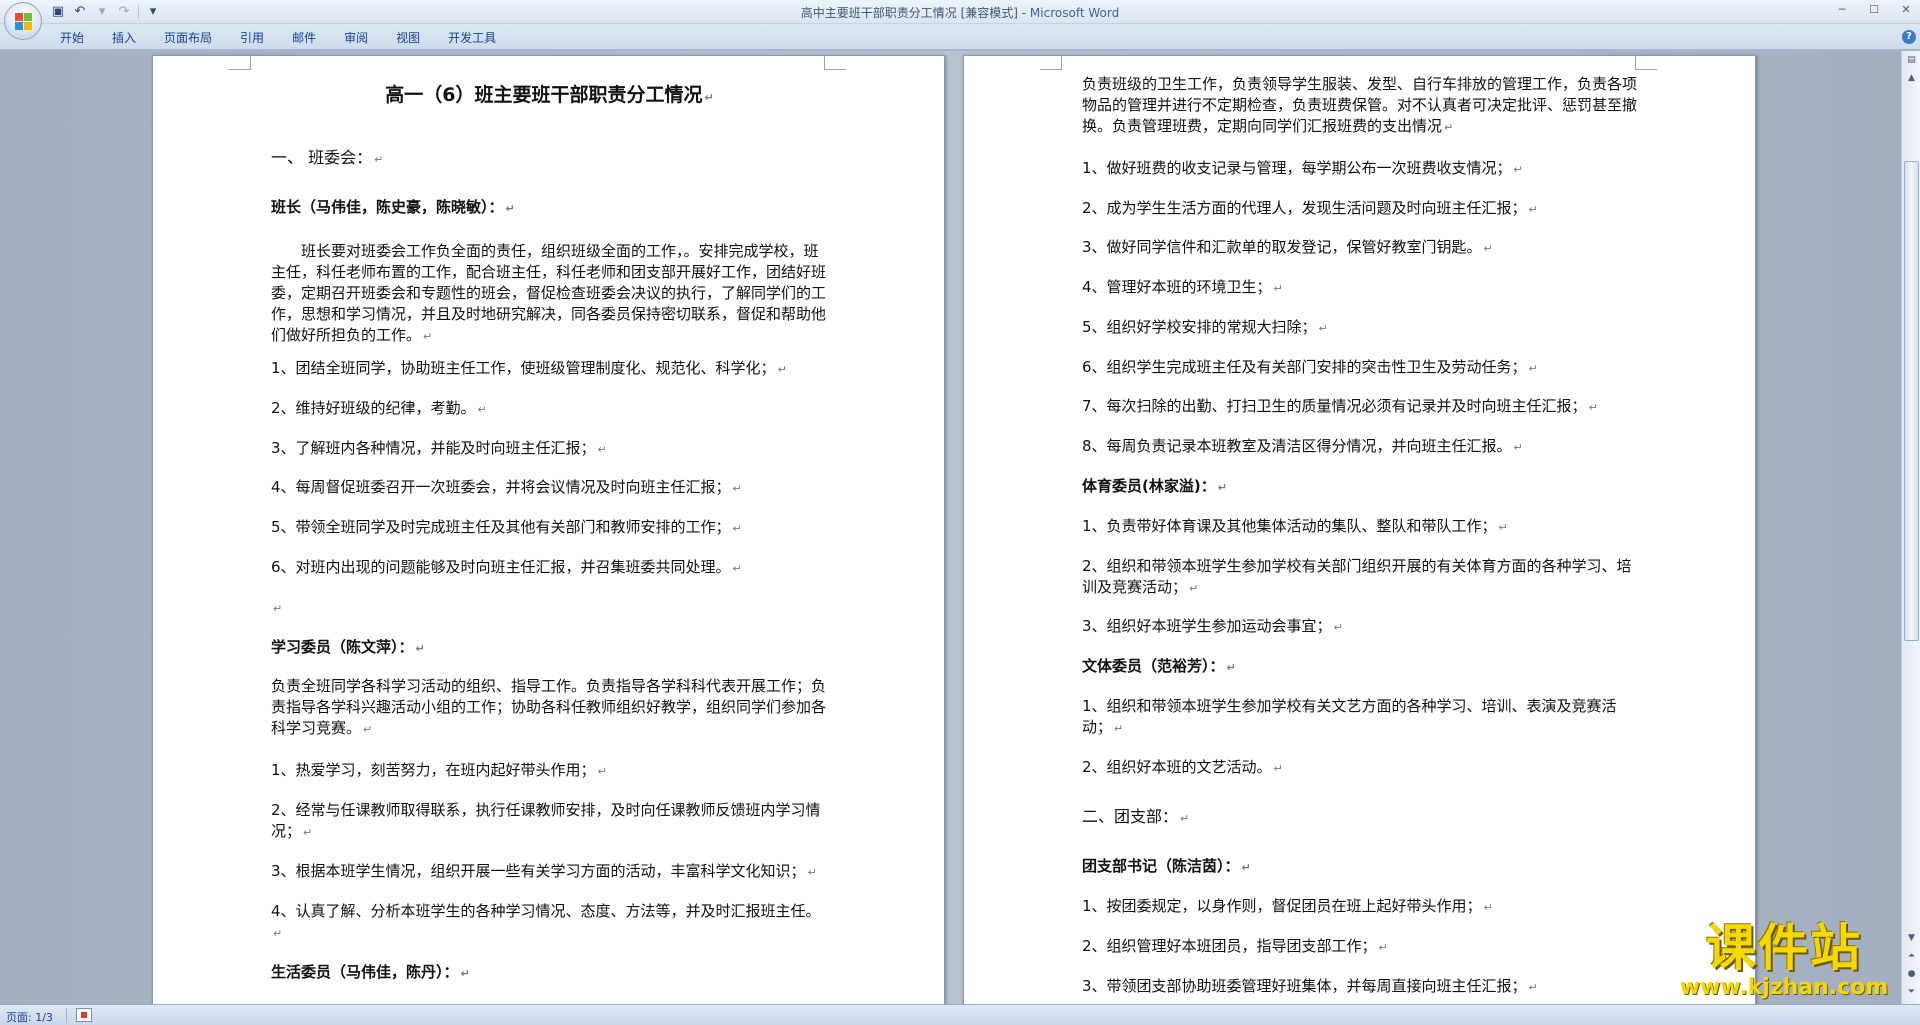 The height and width of the screenshot is (1025, 1920). I want to click on window-title: 高中主要班干部职责分工情况 [兼容模式] - Microsoft Word, so click(960, 12).